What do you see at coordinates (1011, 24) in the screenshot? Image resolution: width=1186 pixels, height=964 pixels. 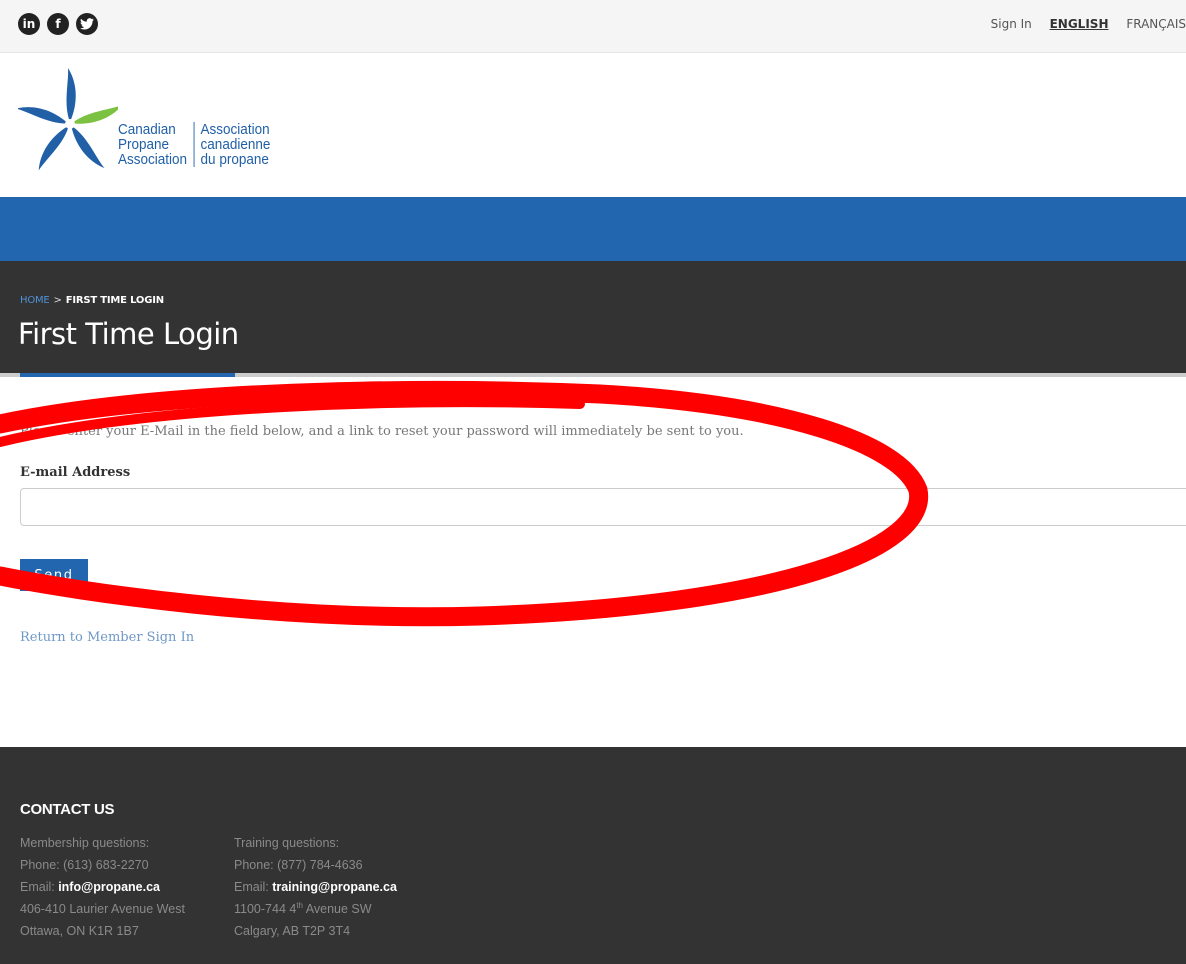 I see `sign-in-link: Sign In` at bounding box center [1011, 24].